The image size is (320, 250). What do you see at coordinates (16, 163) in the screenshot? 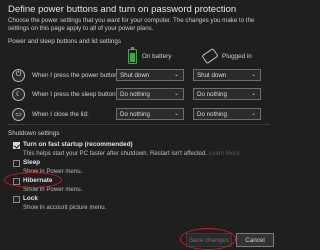
I see `sleep-checkbox` at bounding box center [16, 163].